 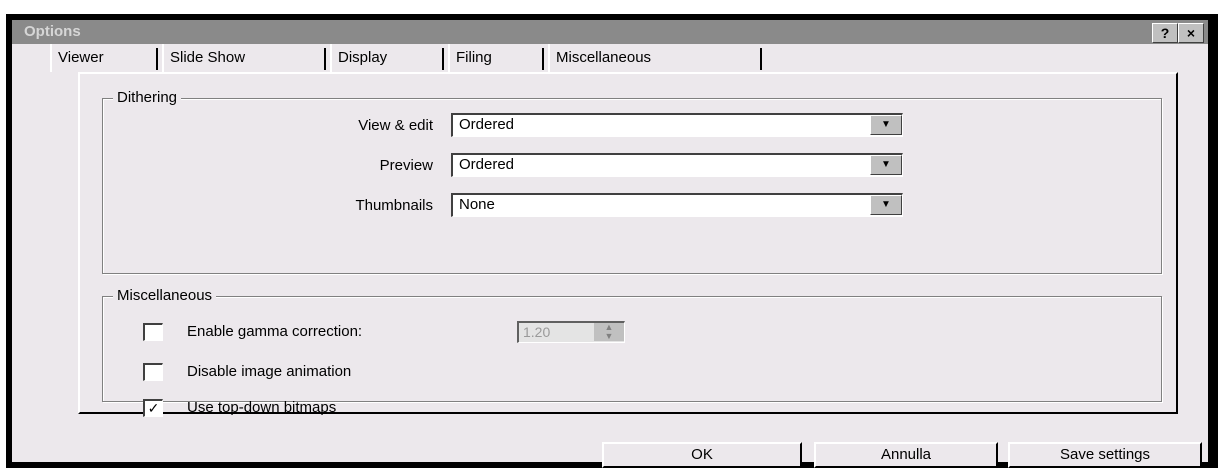 I want to click on view-edit-value: Ordered, so click(x=487, y=124).